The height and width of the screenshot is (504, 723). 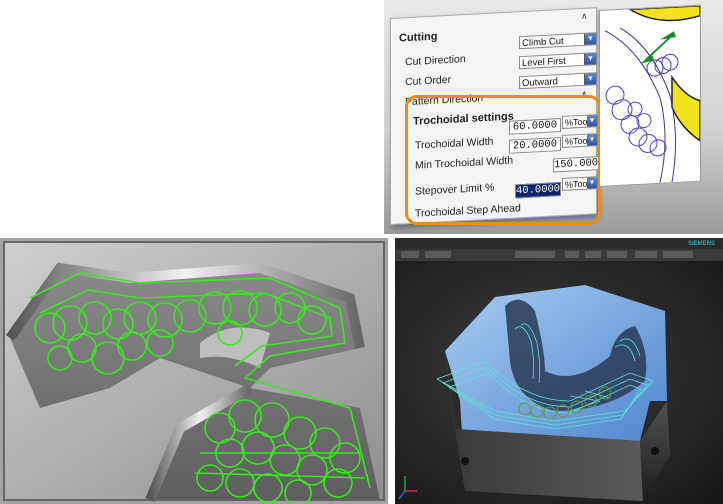 What do you see at coordinates (544, 62) in the screenshot?
I see `cut-order-value: Level First` at bounding box center [544, 62].